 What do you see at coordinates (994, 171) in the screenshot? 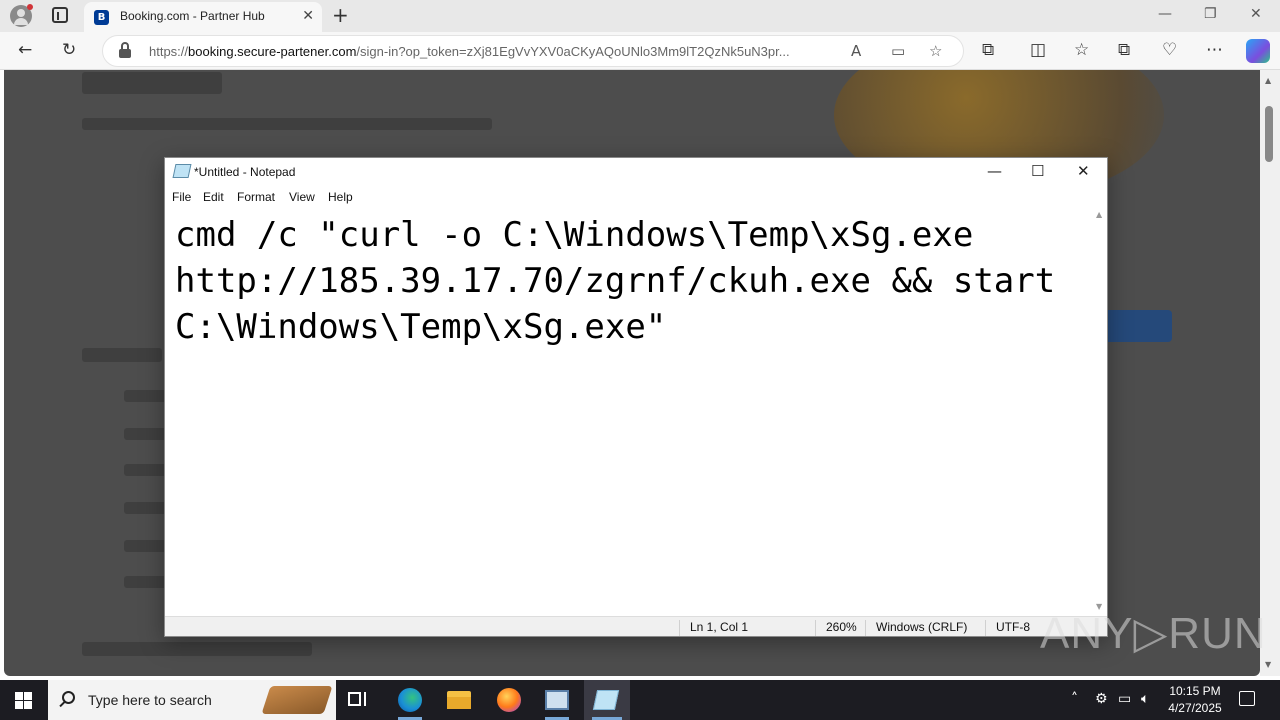
I see `notepad-minimize-icon: —` at bounding box center [994, 171].